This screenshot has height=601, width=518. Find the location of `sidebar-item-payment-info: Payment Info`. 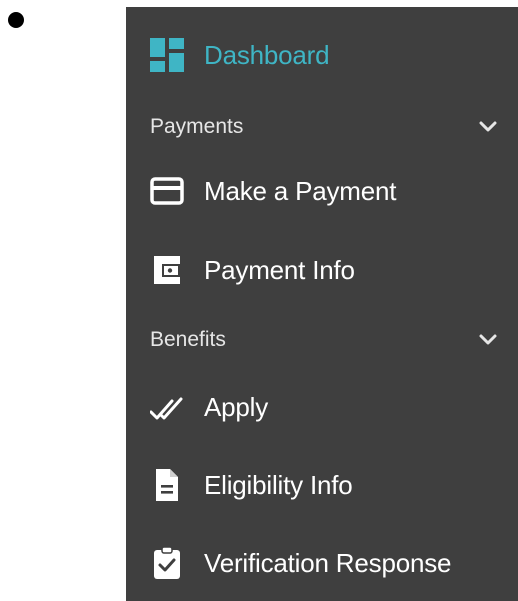

sidebar-item-payment-info: Payment Info is located at coordinates (334, 270).